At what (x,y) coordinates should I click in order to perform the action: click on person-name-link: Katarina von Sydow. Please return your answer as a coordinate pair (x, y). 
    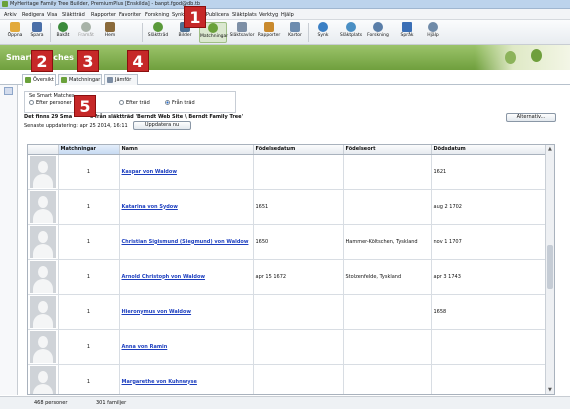
    Looking at the image, I should click on (150, 207).